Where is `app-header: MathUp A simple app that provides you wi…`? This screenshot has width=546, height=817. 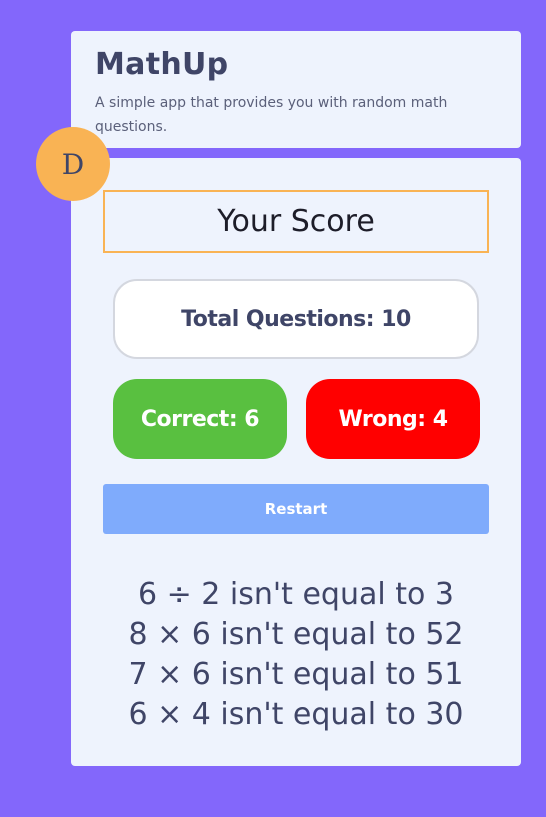
app-header: MathUp A simple app that provides you wi… is located at coordinates (296, 89).